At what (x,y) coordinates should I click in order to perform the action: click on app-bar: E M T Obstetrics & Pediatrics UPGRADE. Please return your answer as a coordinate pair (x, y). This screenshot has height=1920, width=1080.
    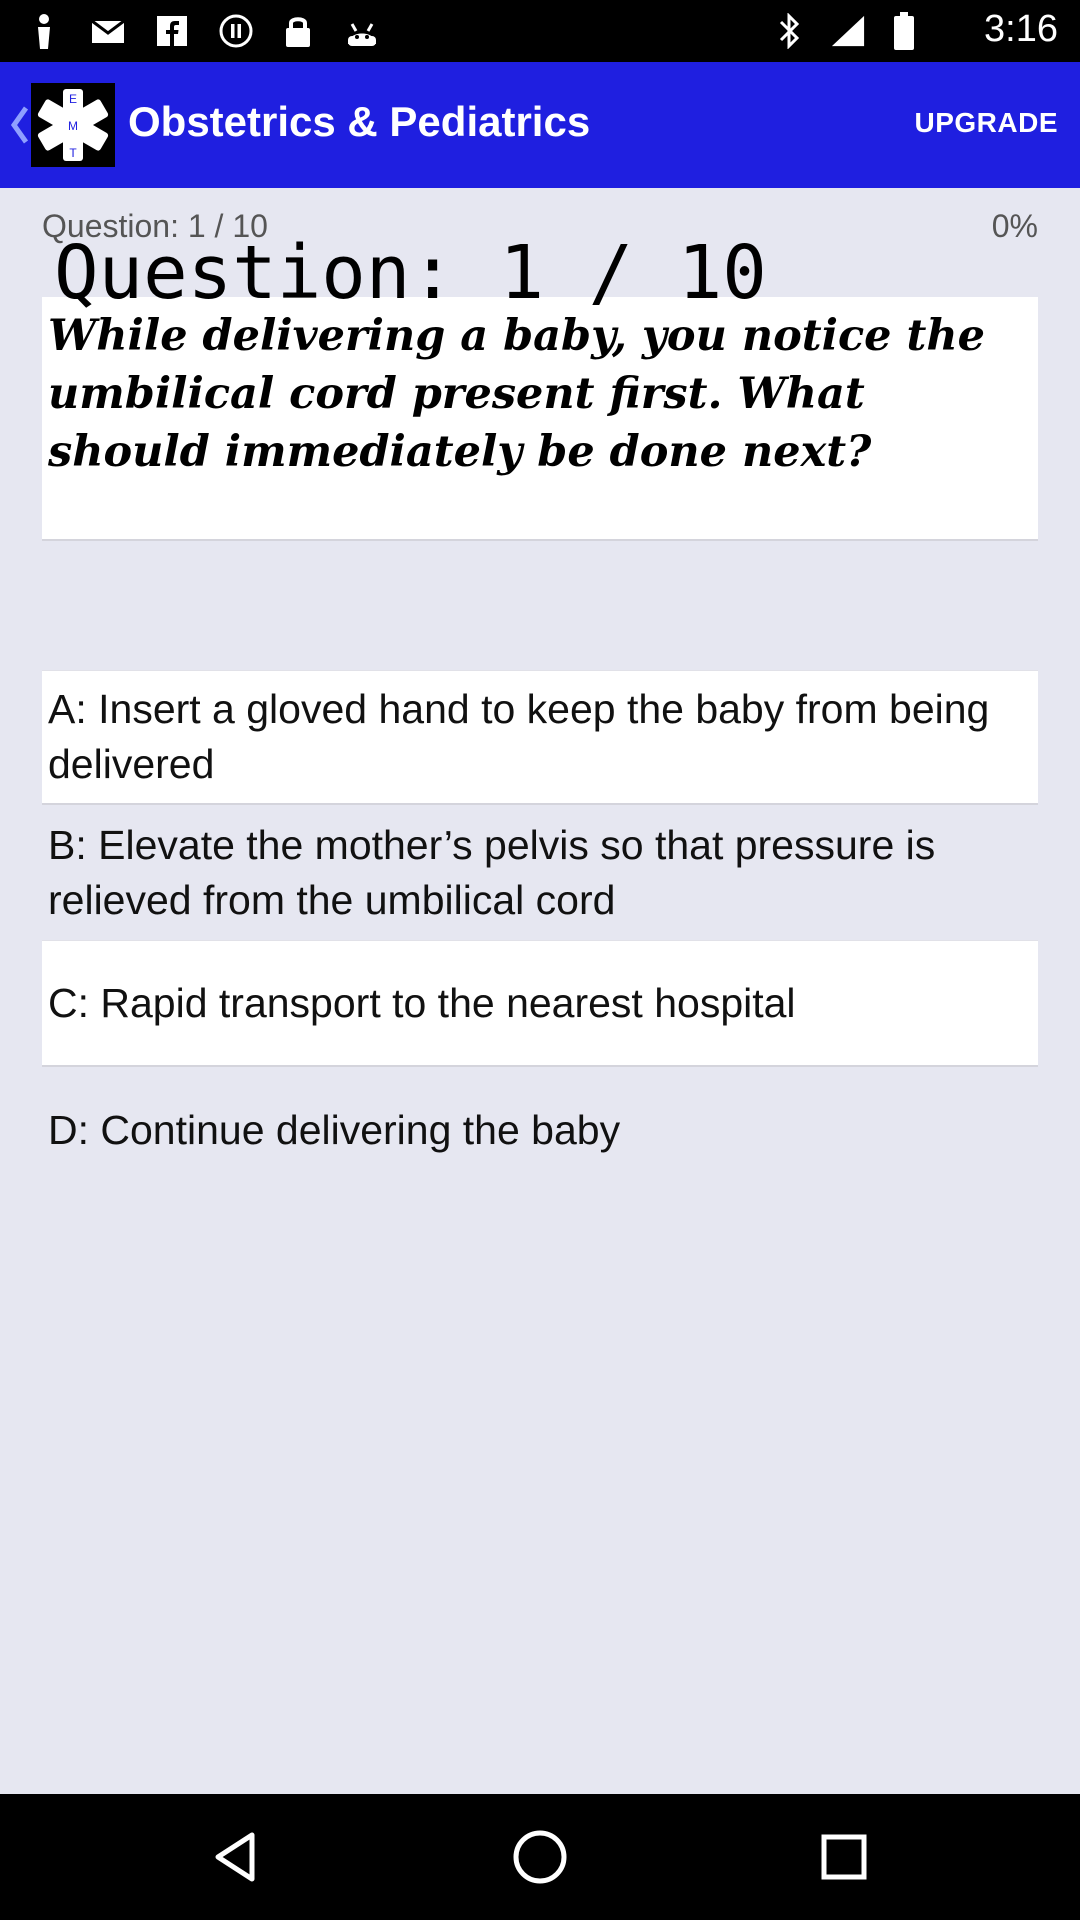
    Looking at the image, I should click on (540, 125).